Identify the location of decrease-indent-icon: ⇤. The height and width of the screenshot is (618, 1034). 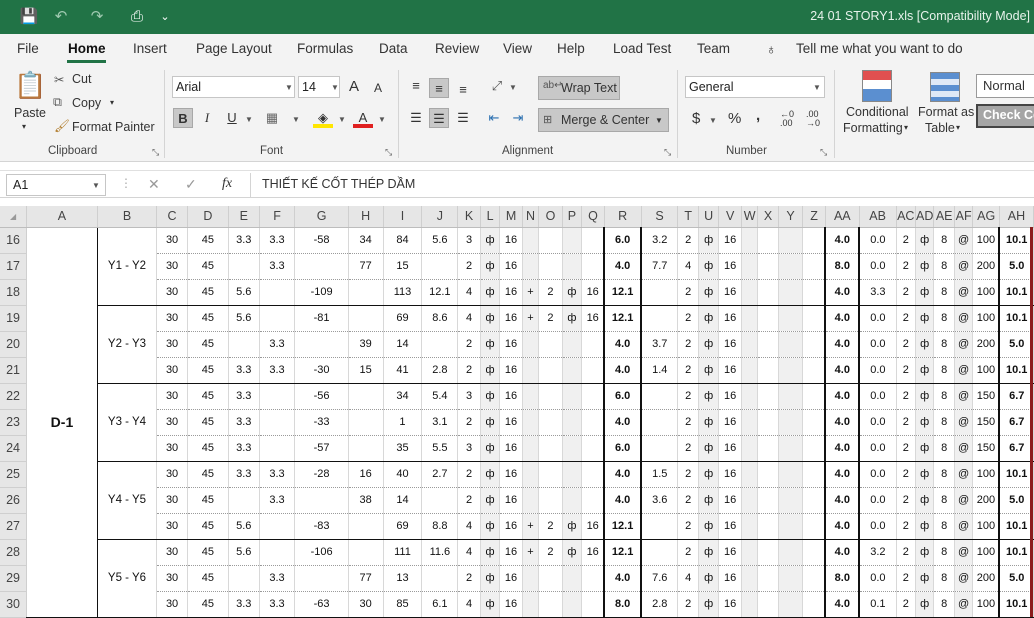
(494, 118).